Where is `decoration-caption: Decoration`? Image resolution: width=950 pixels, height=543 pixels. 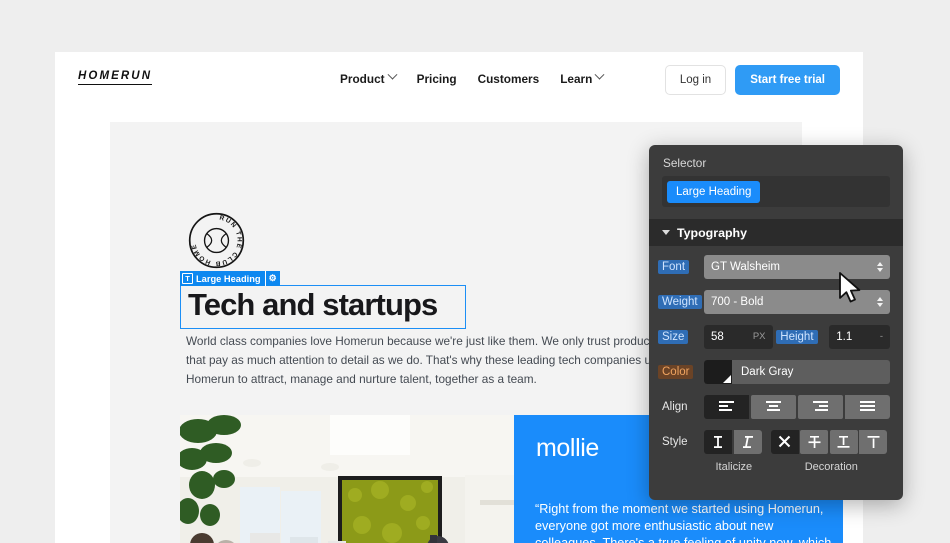 decoration-caption: Decoration is located at coordinates (831, 467).